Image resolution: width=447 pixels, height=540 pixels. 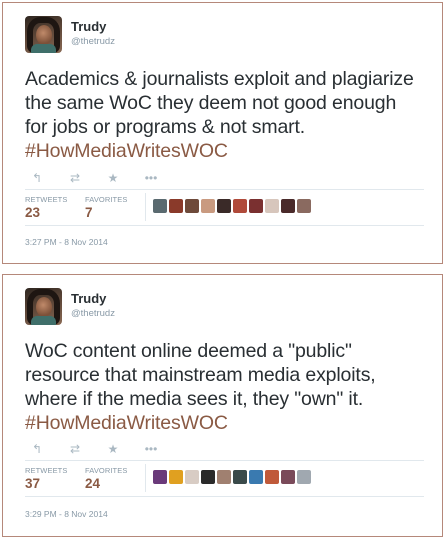 What do you see at coordinates (32, 212) in the screenshot?
I see `retweets-count: 23` at bounding box center [32, 212].